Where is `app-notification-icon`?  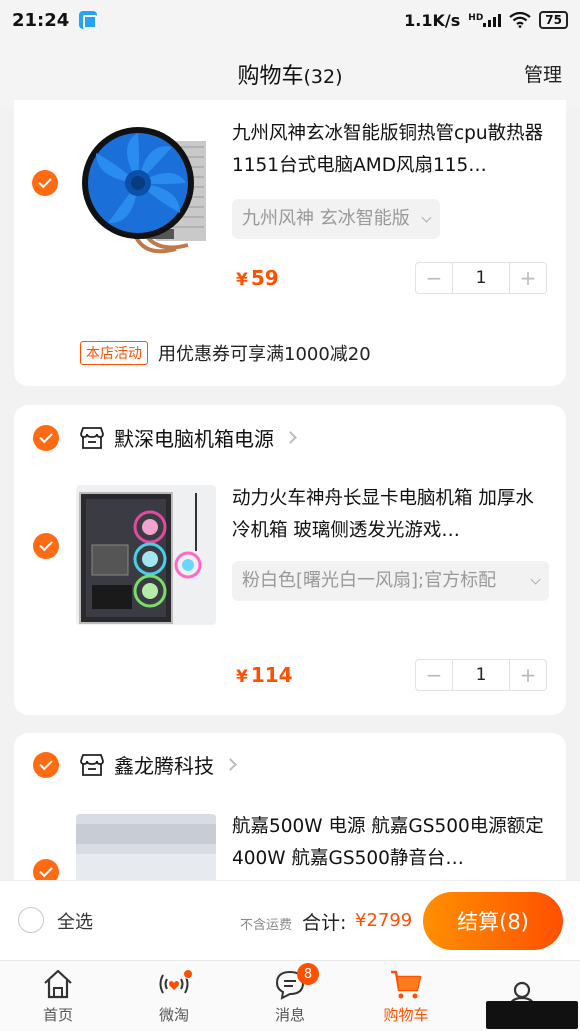
app-notification-icon is located at coordinates (88, 20).